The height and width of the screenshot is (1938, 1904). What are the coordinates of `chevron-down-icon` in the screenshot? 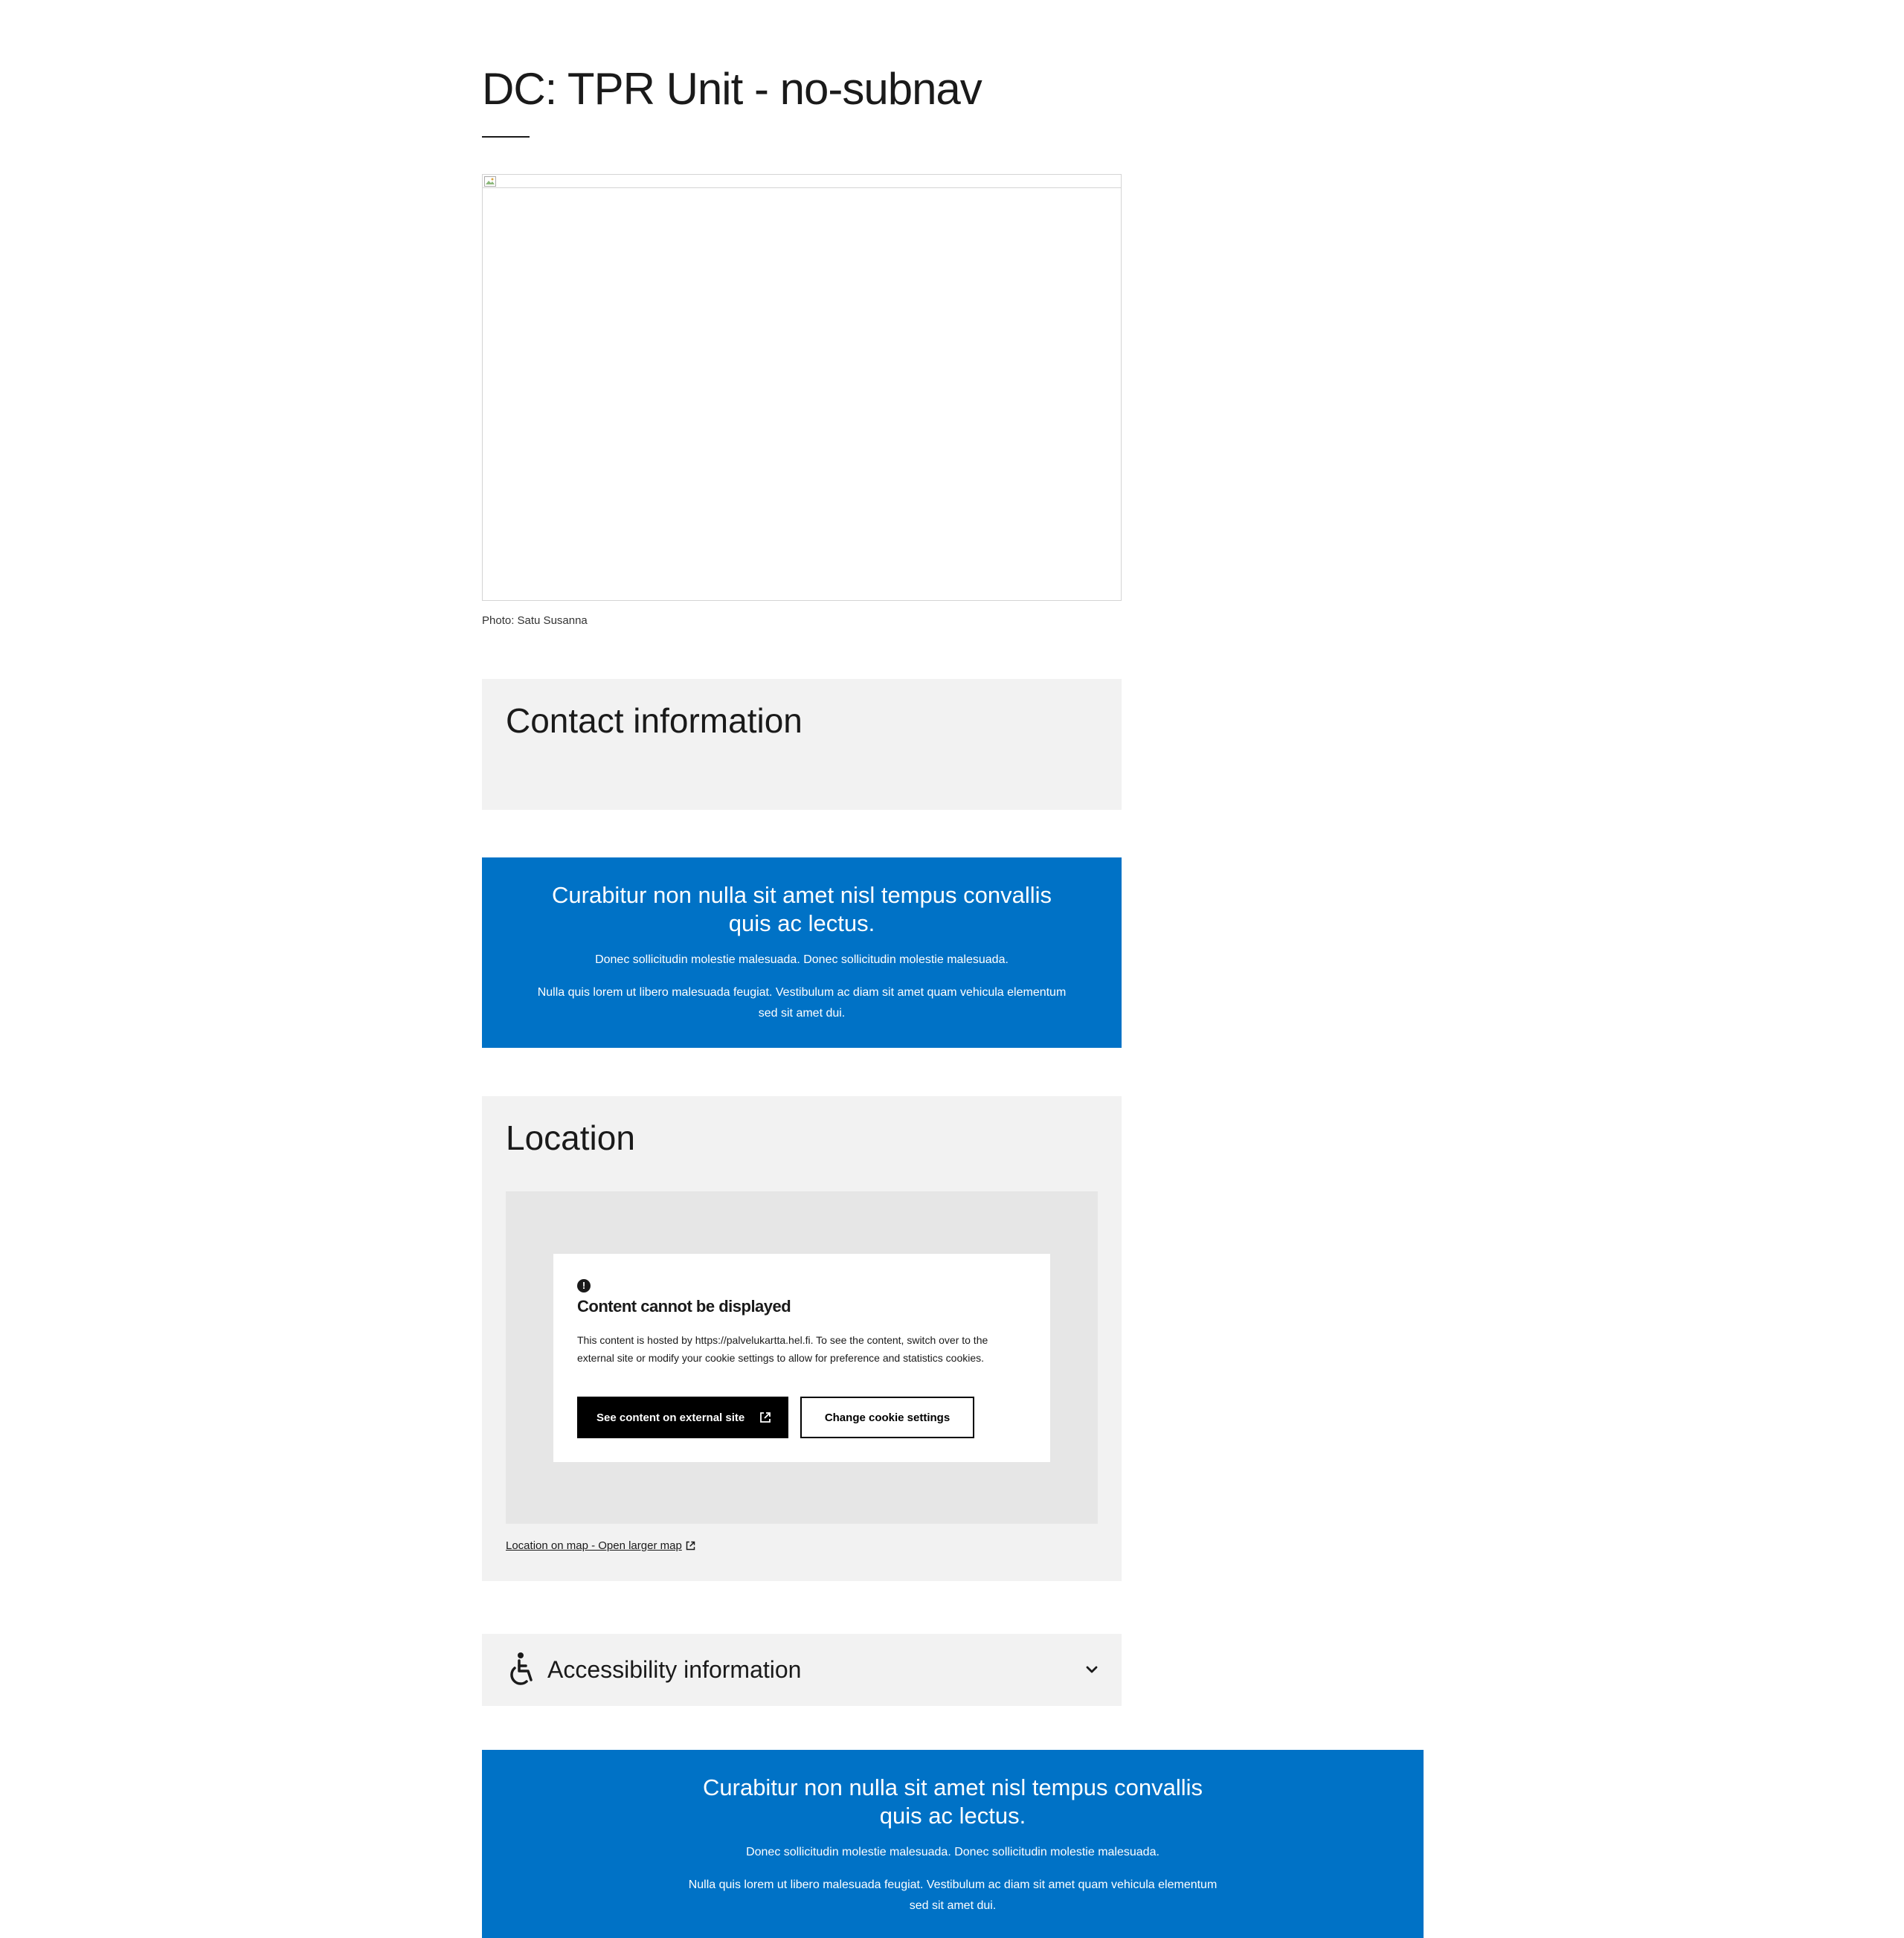 It's located at (1092, 1669).